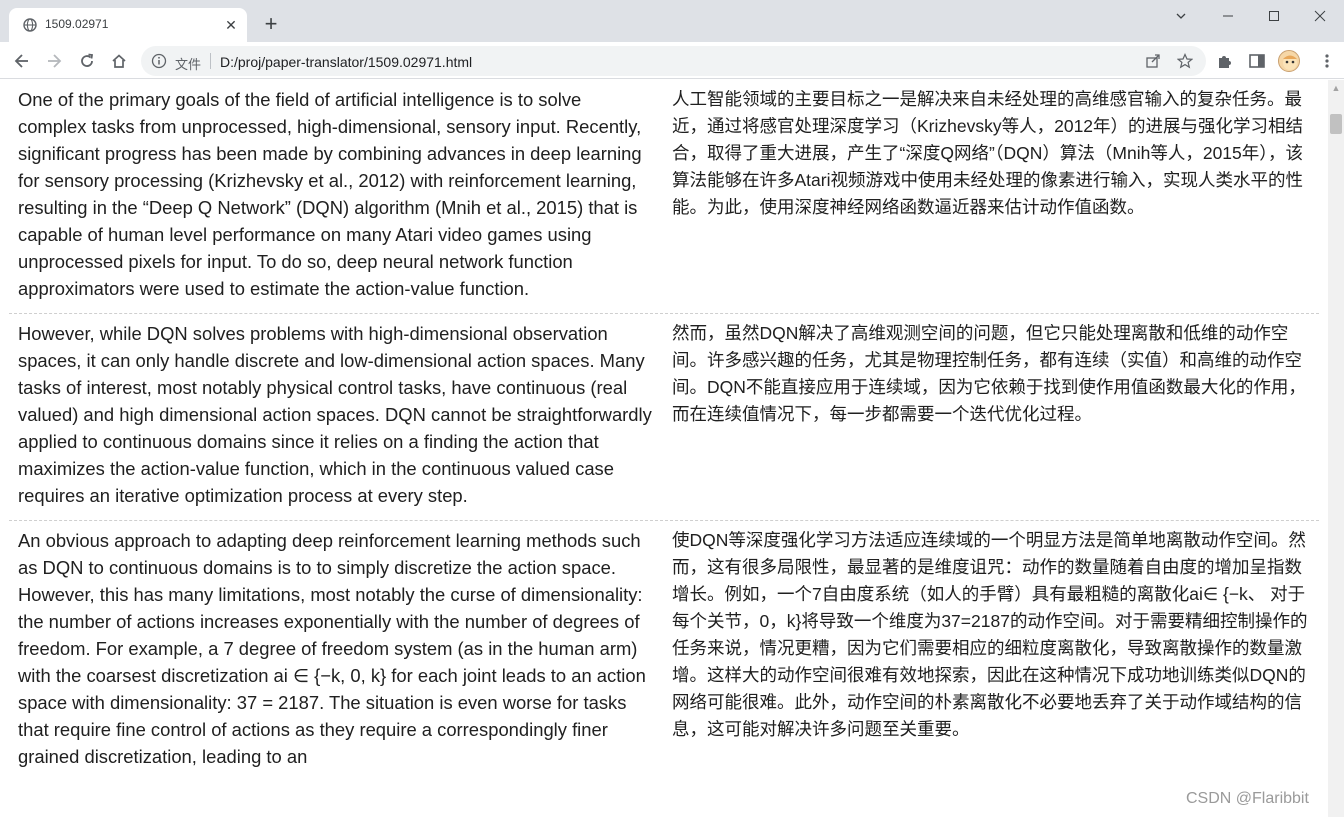  I want to click on tab-strip: 1509.02971 ✕ +, so click(672, 21).